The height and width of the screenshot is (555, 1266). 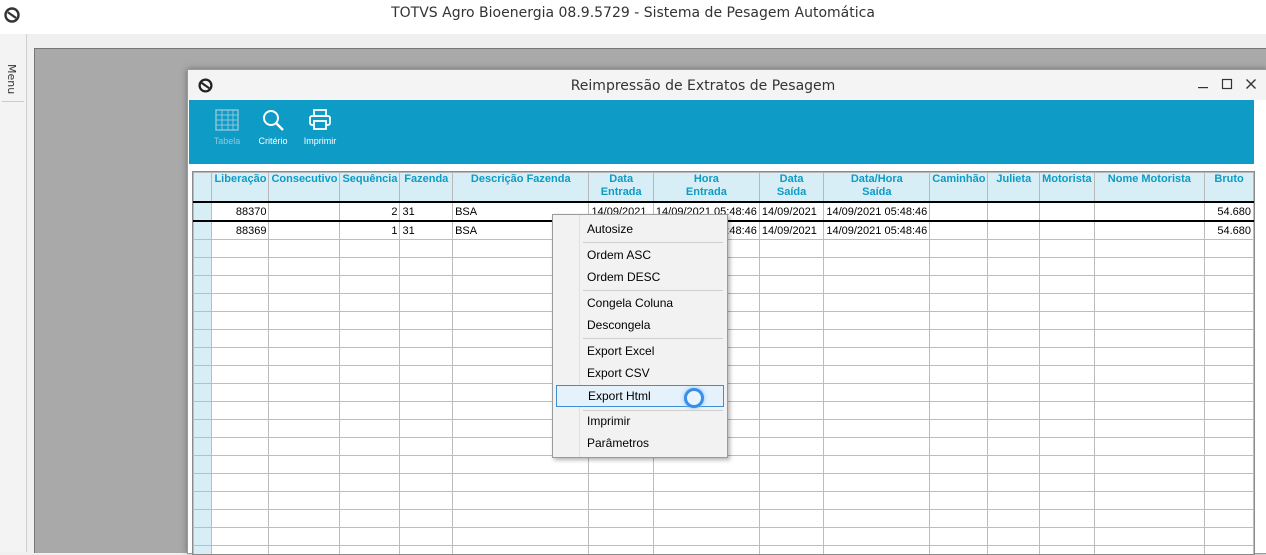 What do you see at coordinates (304, 188) in the screenshot?
I see `column-header: Consecutivo` at bounding box center [304, 188].